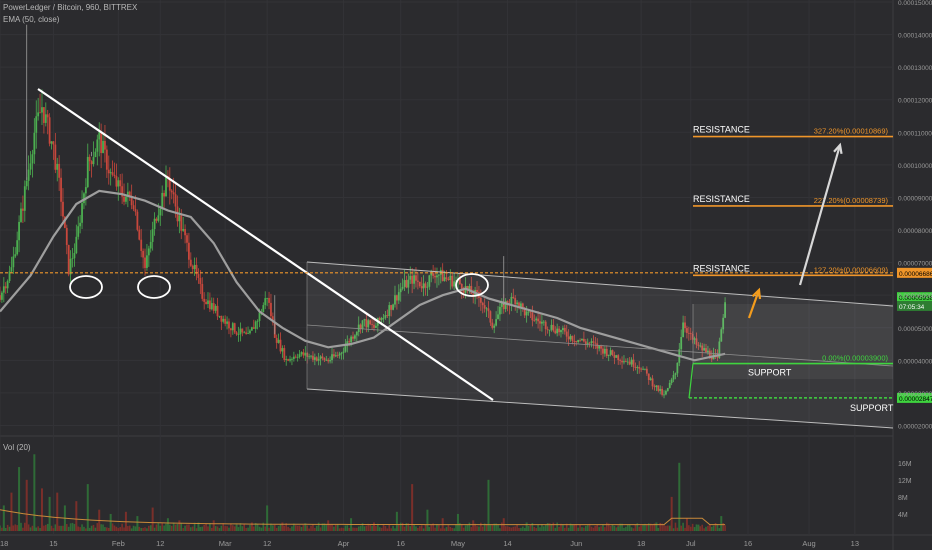 This screenshot has width=932, height=550. I want to click on y-tick-label: 0.00010000, so click(915, 166).